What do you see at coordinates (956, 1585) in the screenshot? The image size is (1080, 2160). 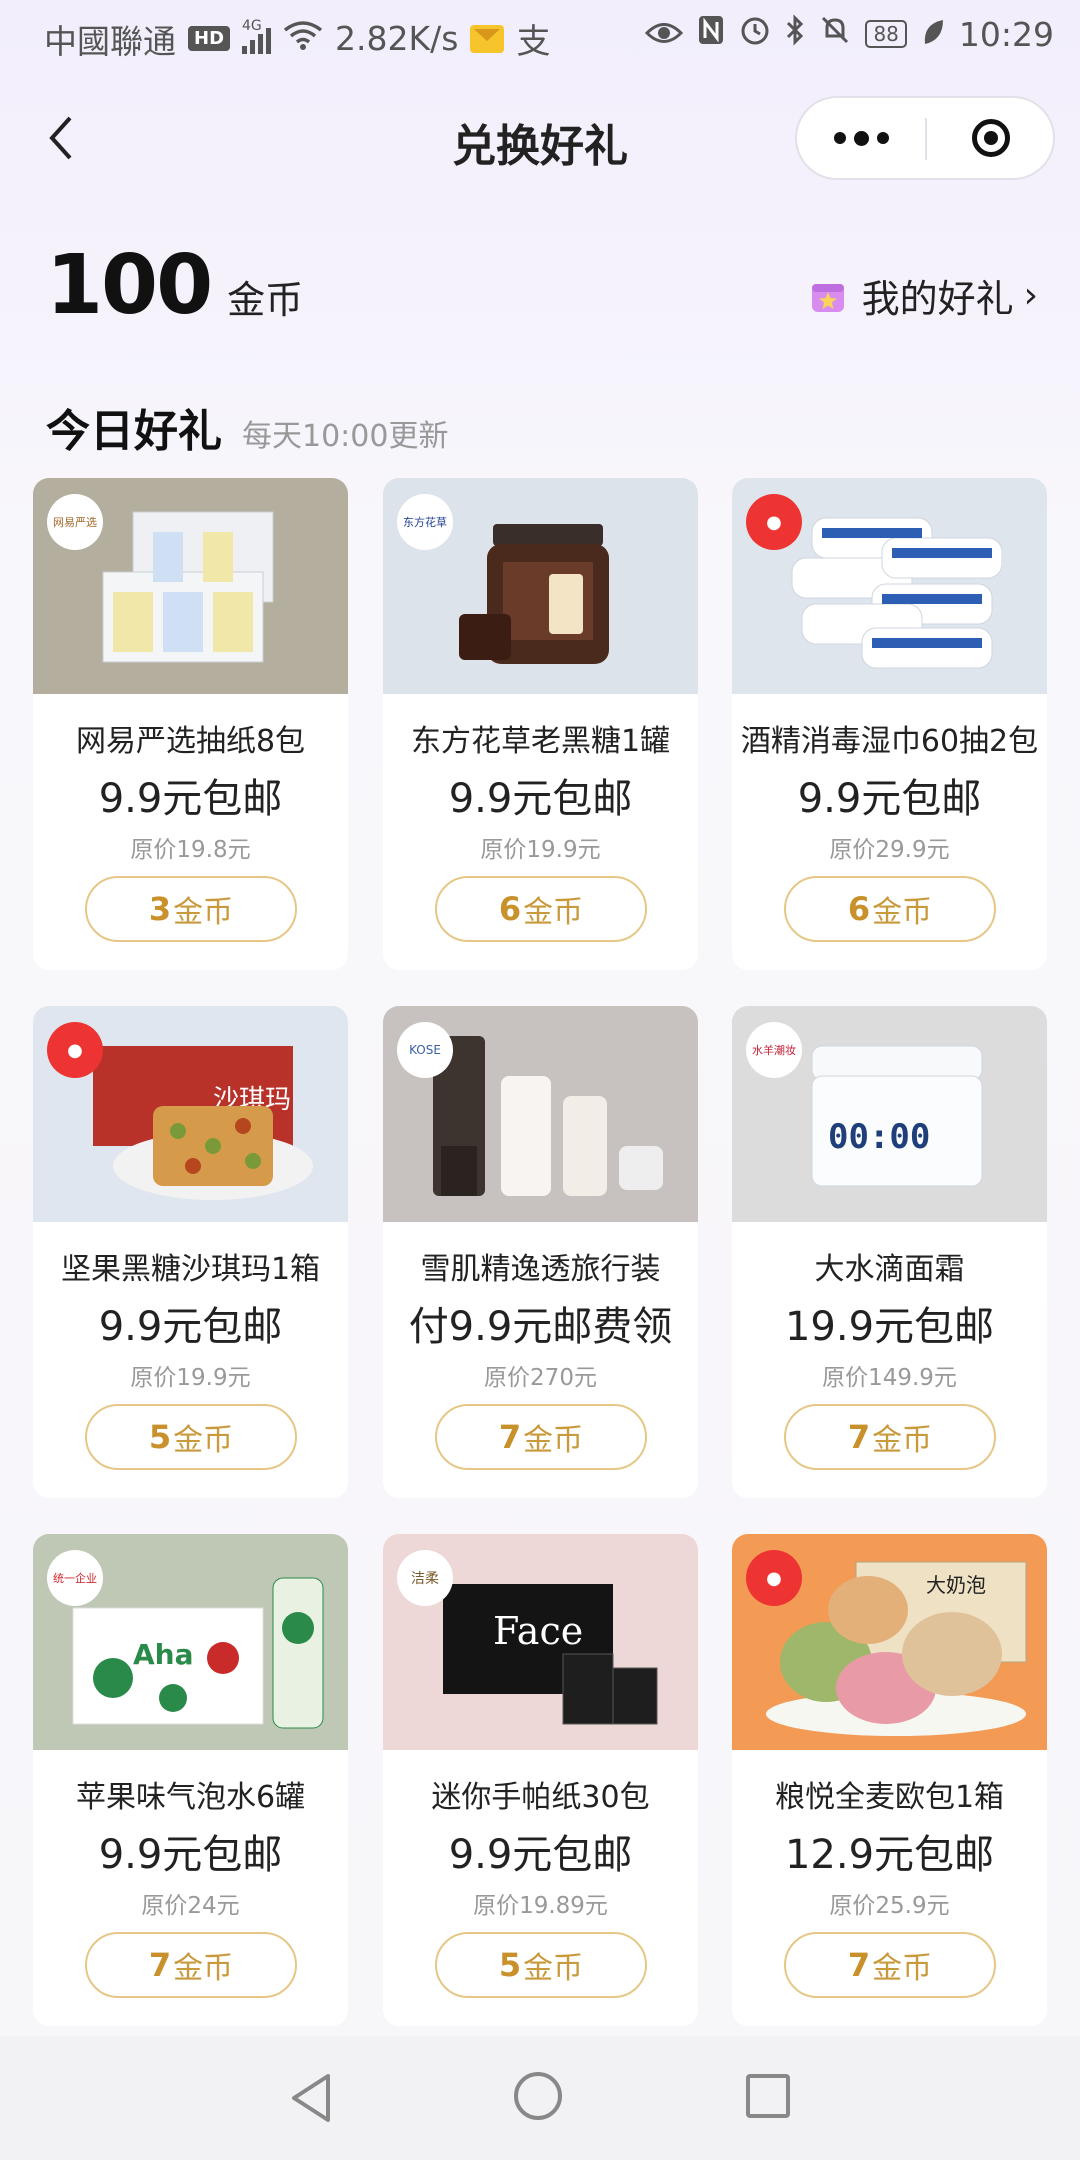 I see `box-brand: 大奶泡` at bounding box center [956, 1585].